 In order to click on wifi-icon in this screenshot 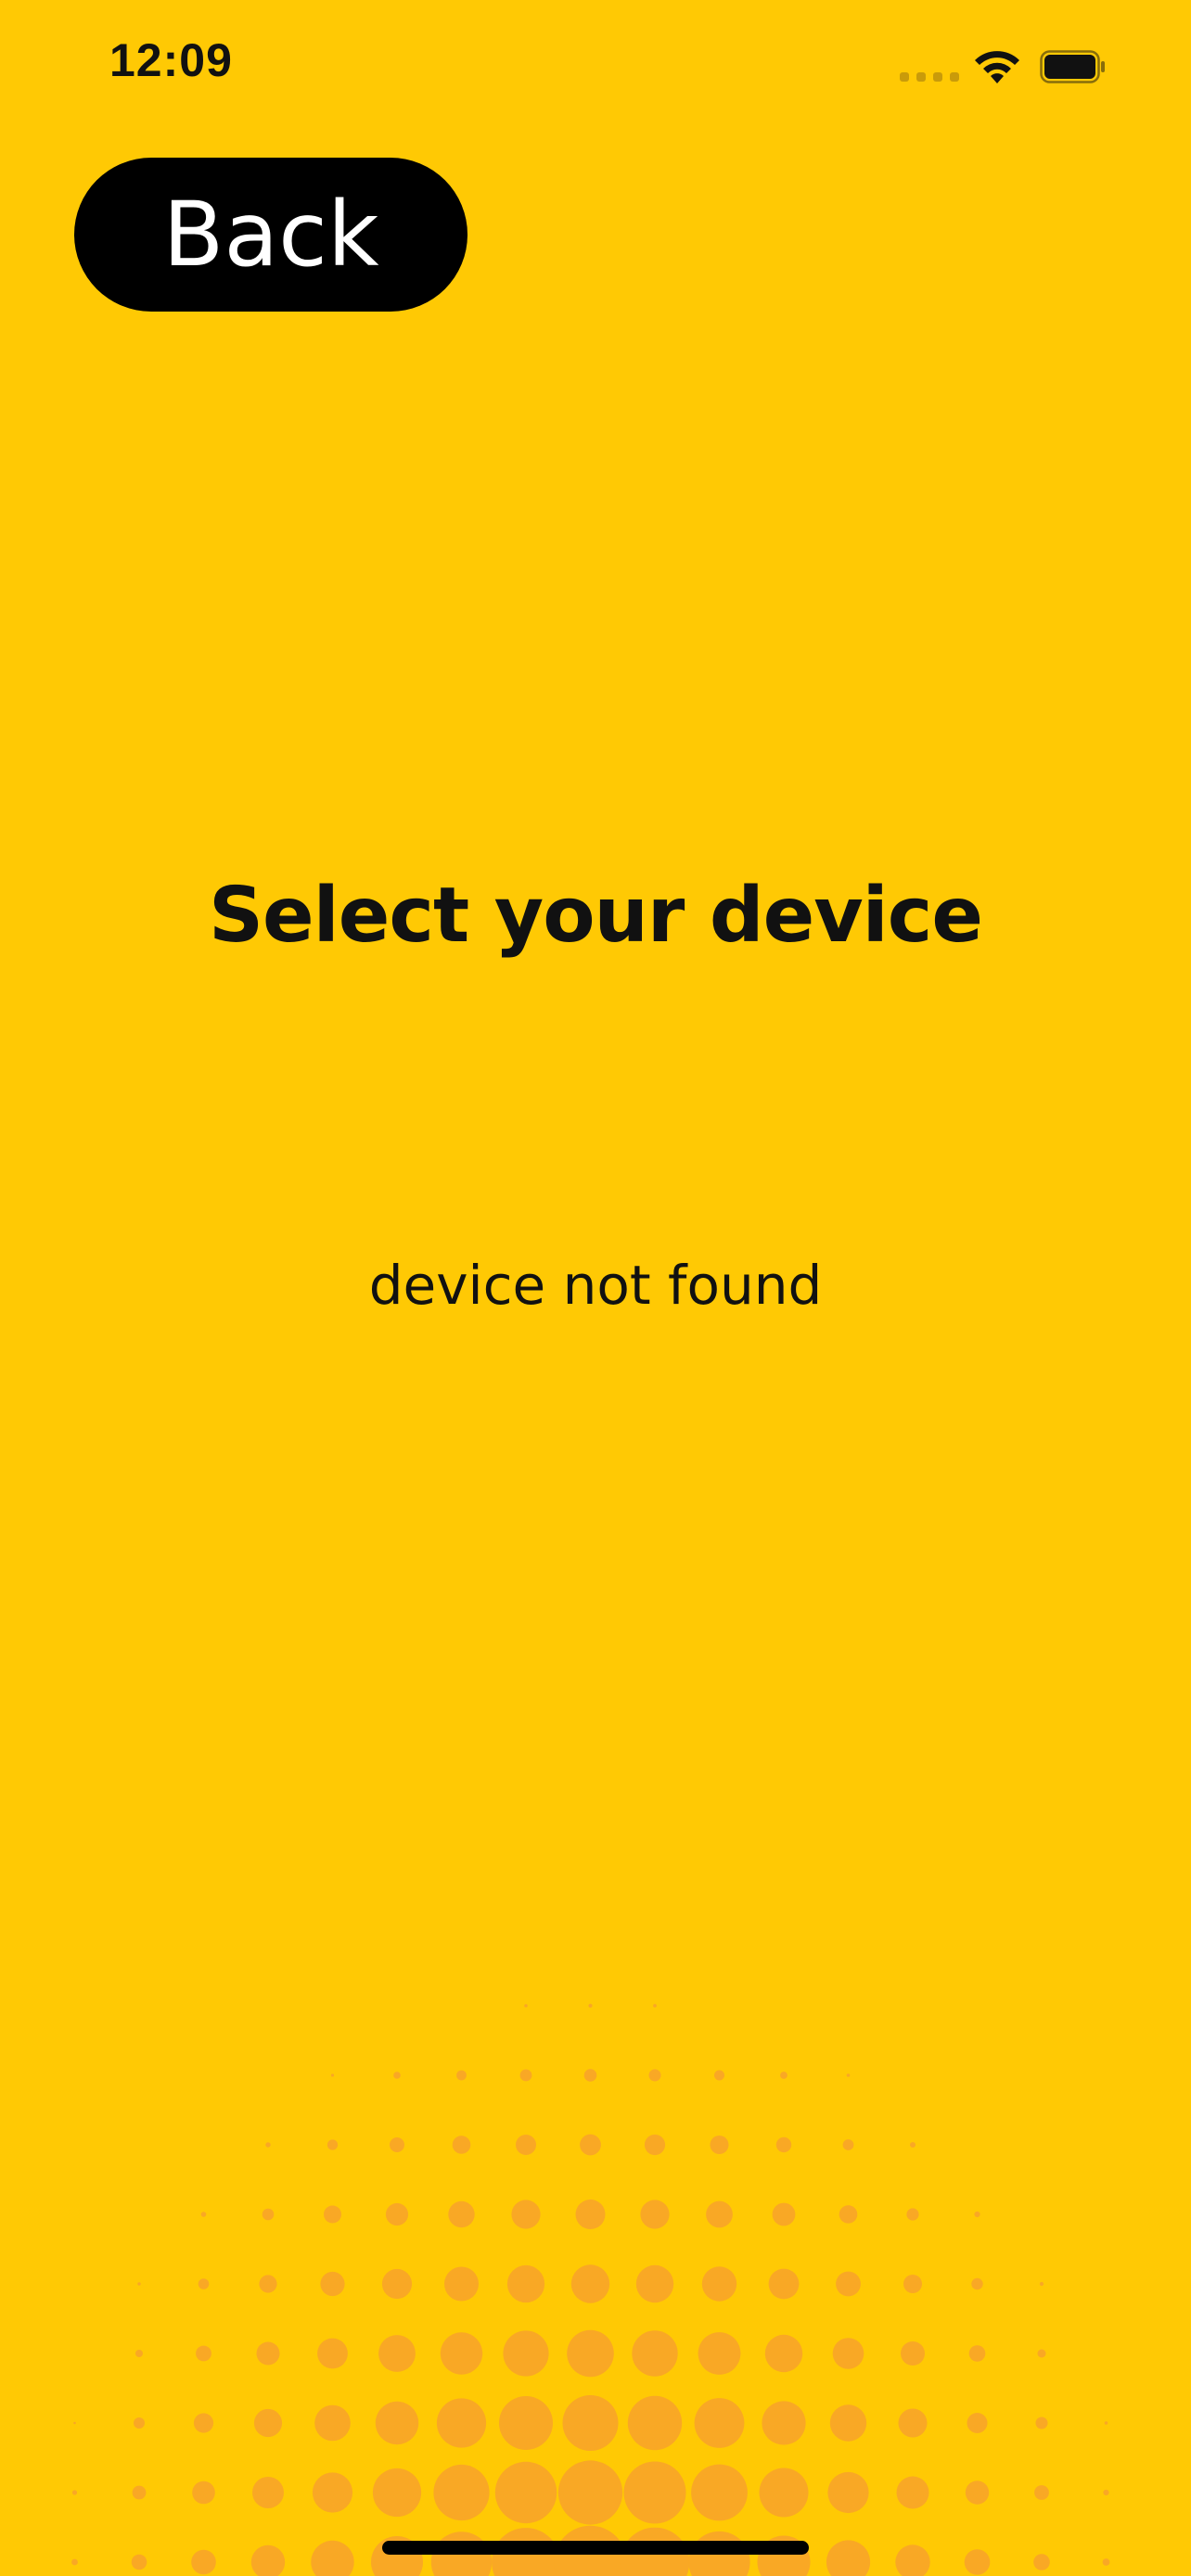, I will do `click(997, 67)`.